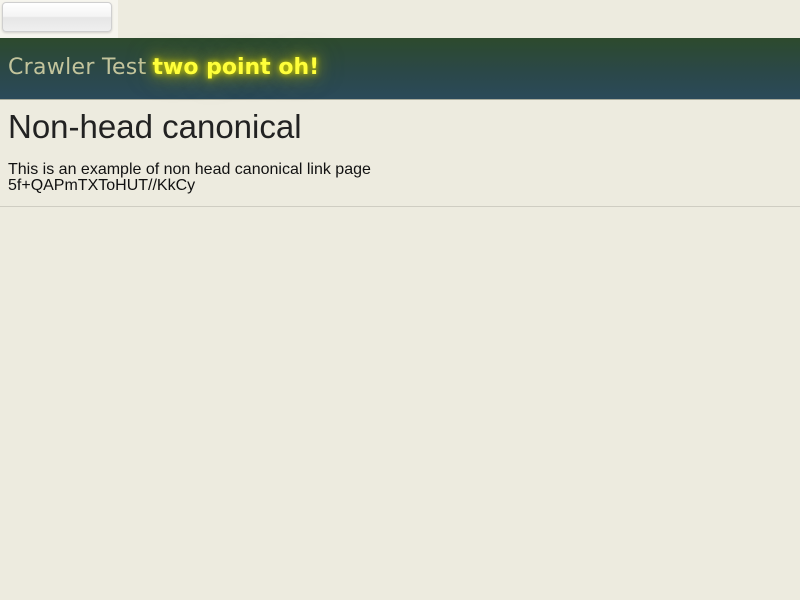 The height and width of the screenshot is (600, 800). What do you see at coordinates (102, 185) in the screenshot?
I see `page-hash: 5f+QAPmTXToHUT//KkCy` at bounding box center [102, 185].